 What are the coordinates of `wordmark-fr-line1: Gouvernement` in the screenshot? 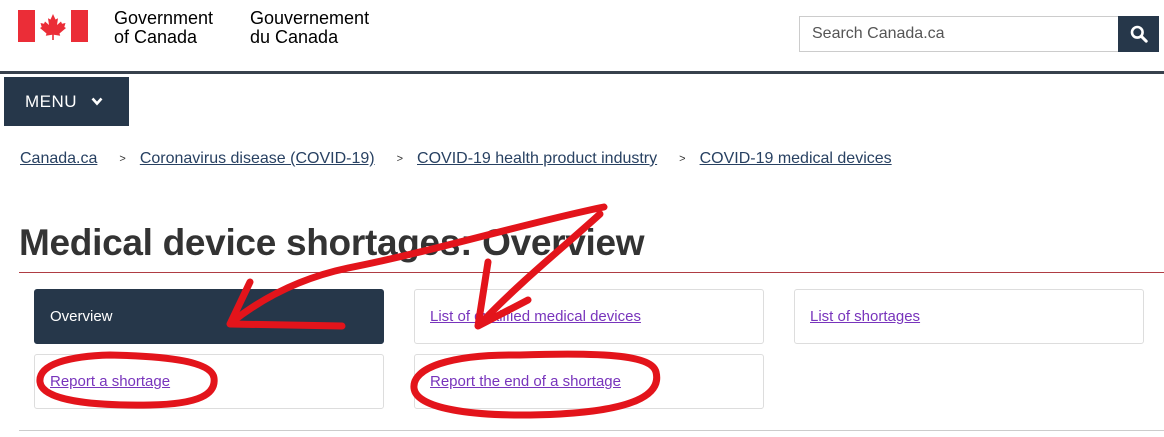 It's located at (310, 18).